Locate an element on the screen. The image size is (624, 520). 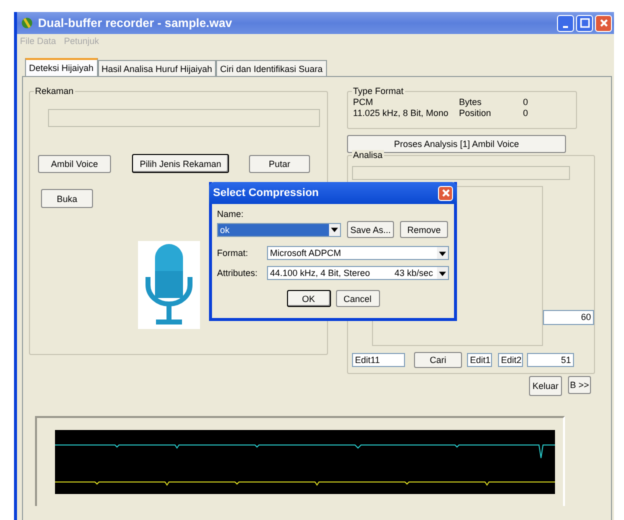
button: Cancel is located at coordinates (358, 298).